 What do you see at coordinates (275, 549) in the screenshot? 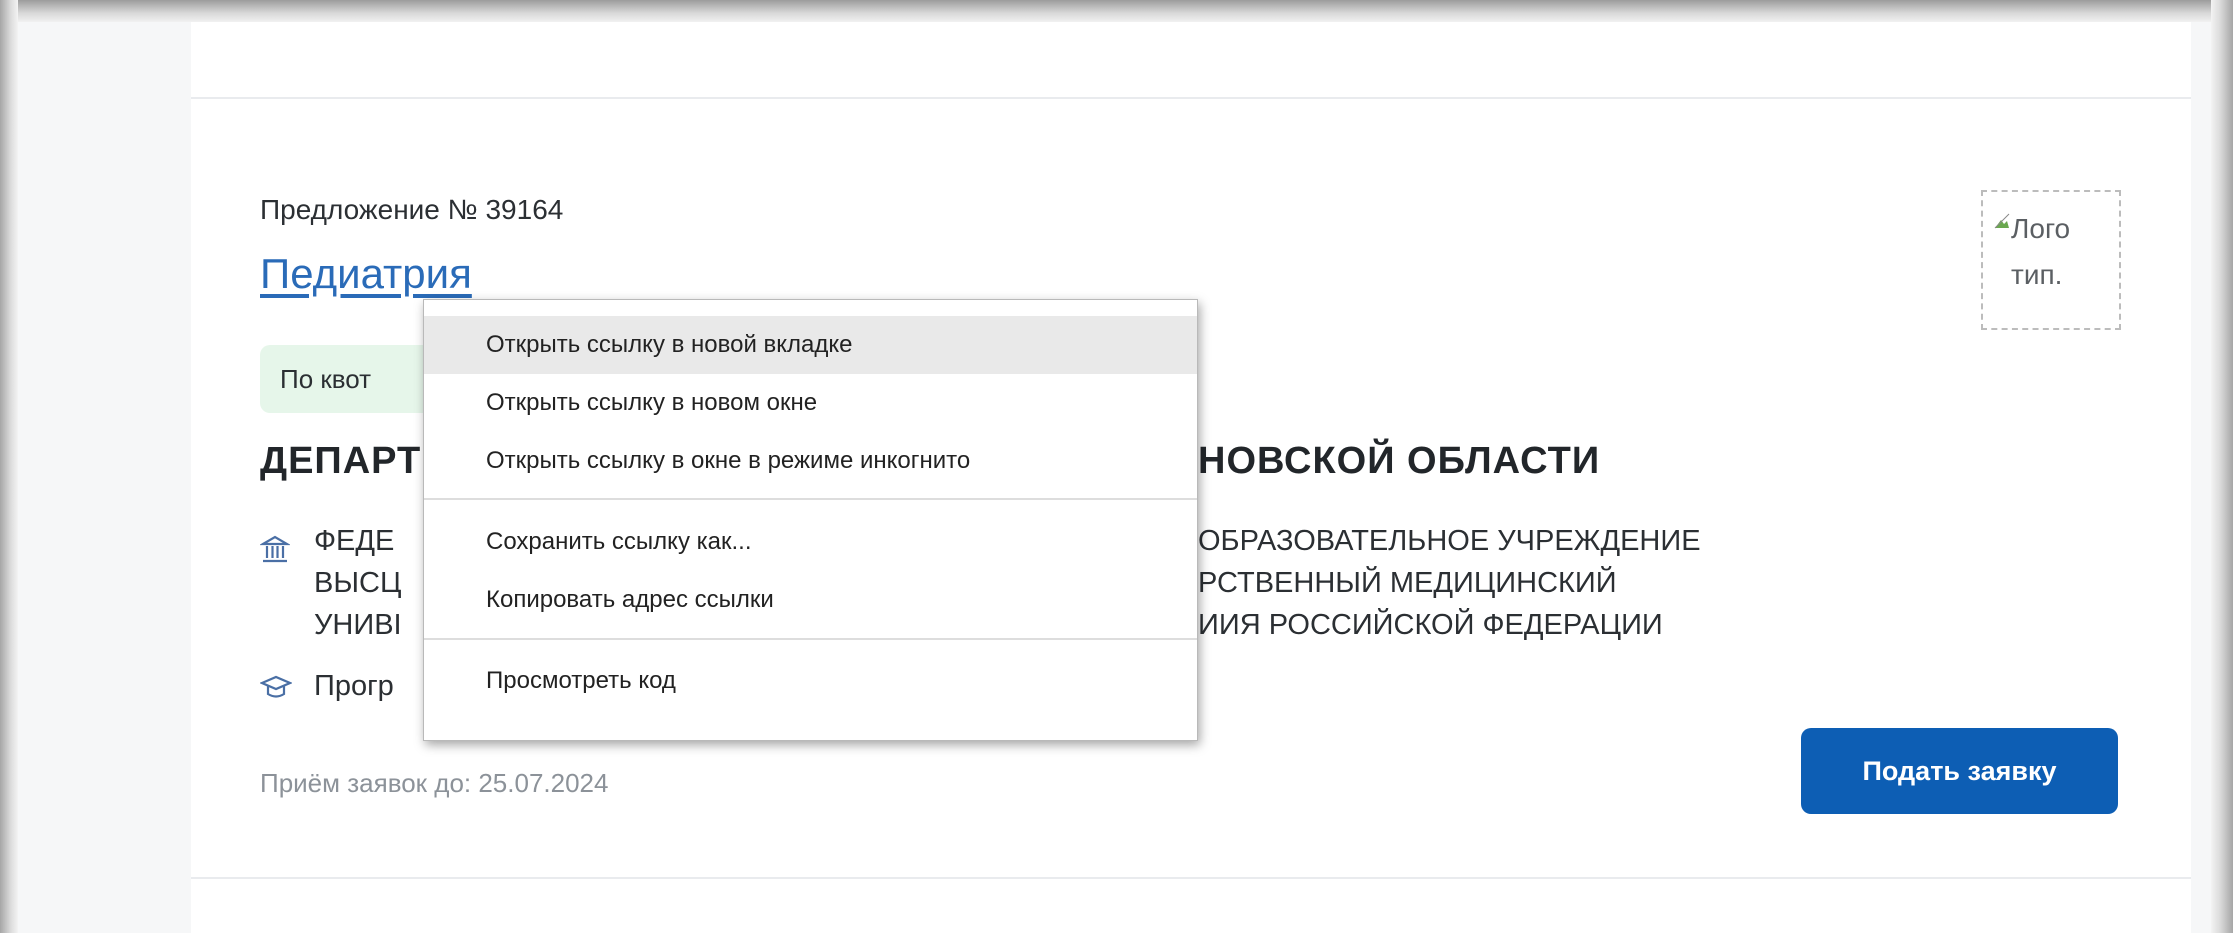
I see `building-columns-icon` at bounding box center [275, 549].